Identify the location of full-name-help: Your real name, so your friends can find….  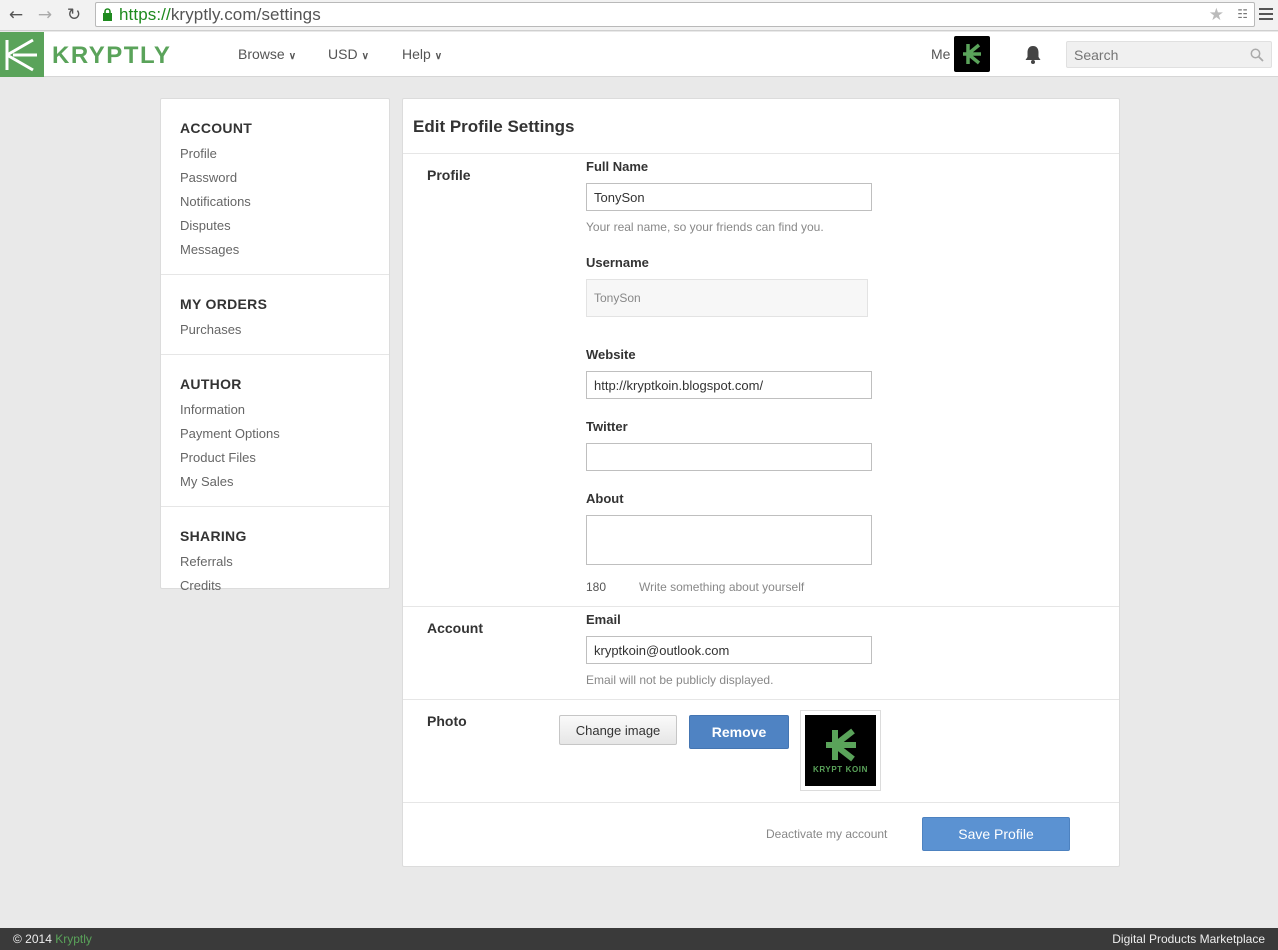
(705, 227).